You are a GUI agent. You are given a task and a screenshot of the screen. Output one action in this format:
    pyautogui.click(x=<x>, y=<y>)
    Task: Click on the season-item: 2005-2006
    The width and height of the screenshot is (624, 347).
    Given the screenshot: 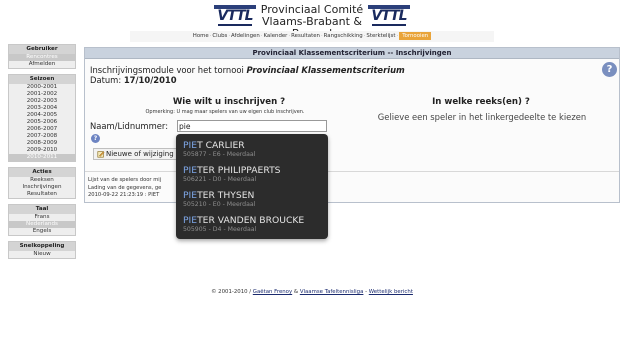 What is the action you would take?
    pyautogui.click(x=42, y=122)
    